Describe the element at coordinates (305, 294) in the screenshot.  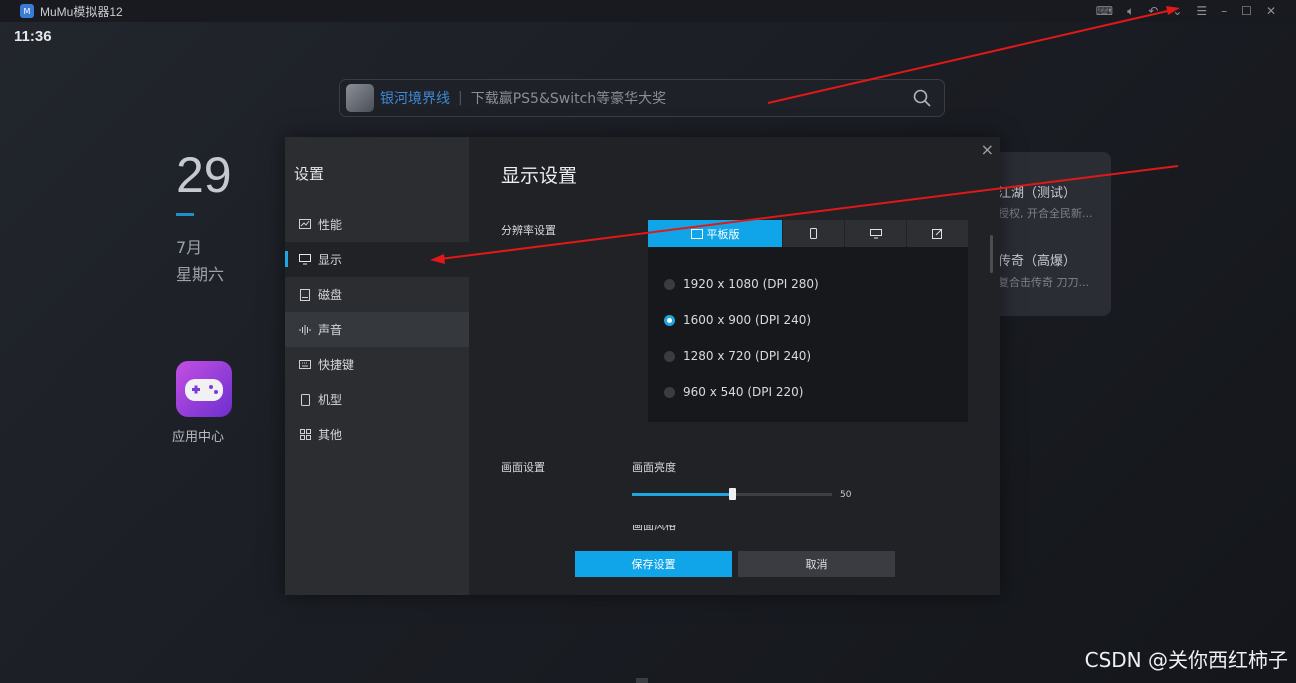
I see `disk-icon` at that location.